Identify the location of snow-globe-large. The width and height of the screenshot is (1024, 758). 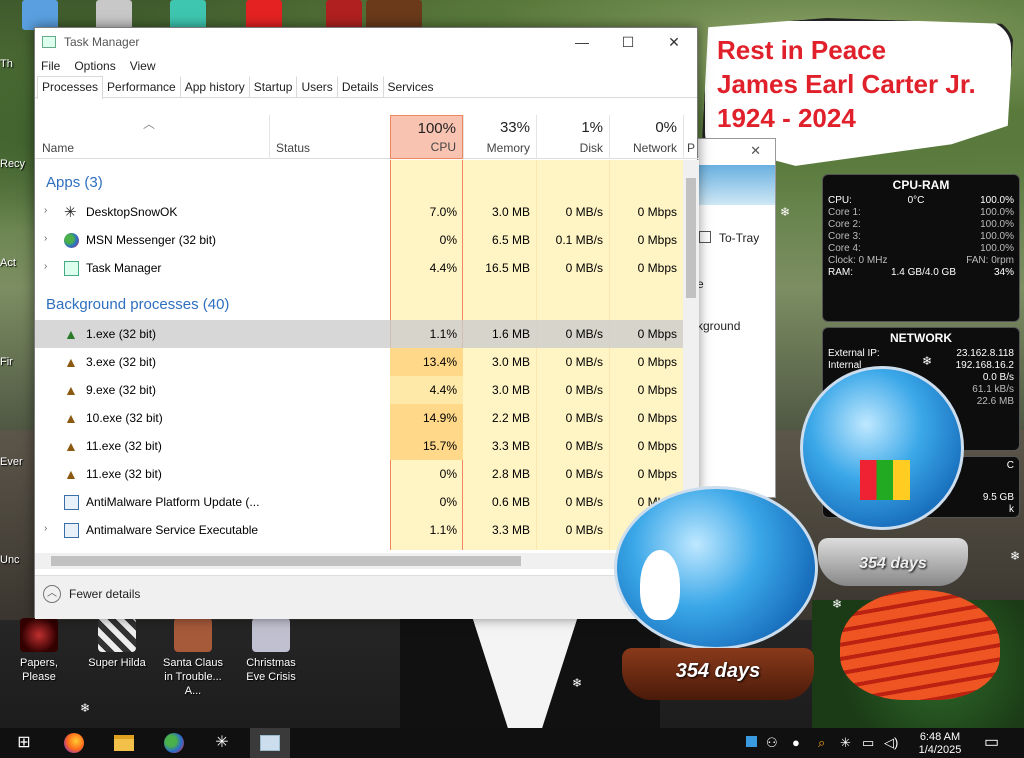
(882, 448).